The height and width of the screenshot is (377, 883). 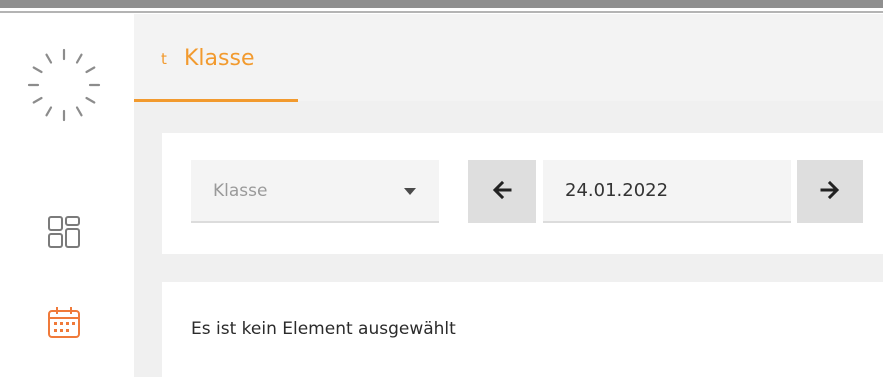 I want to click on previous-date-button, so click(x=502, y=191).